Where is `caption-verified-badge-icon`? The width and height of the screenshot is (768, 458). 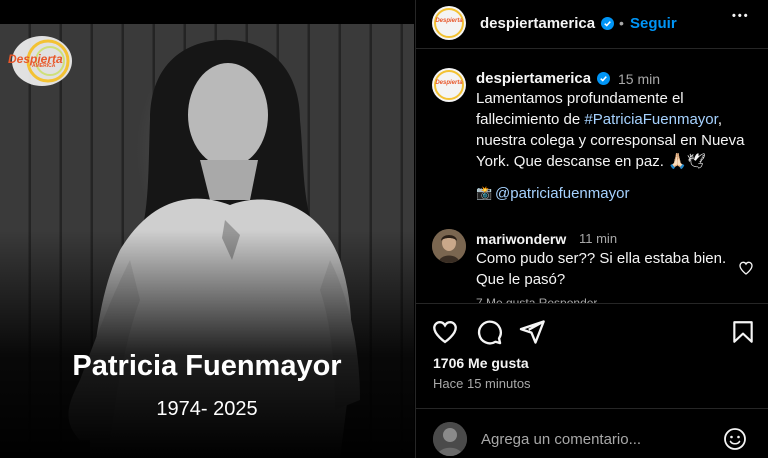 caption-verified-badge-icon is located at coordinates (603, 78).